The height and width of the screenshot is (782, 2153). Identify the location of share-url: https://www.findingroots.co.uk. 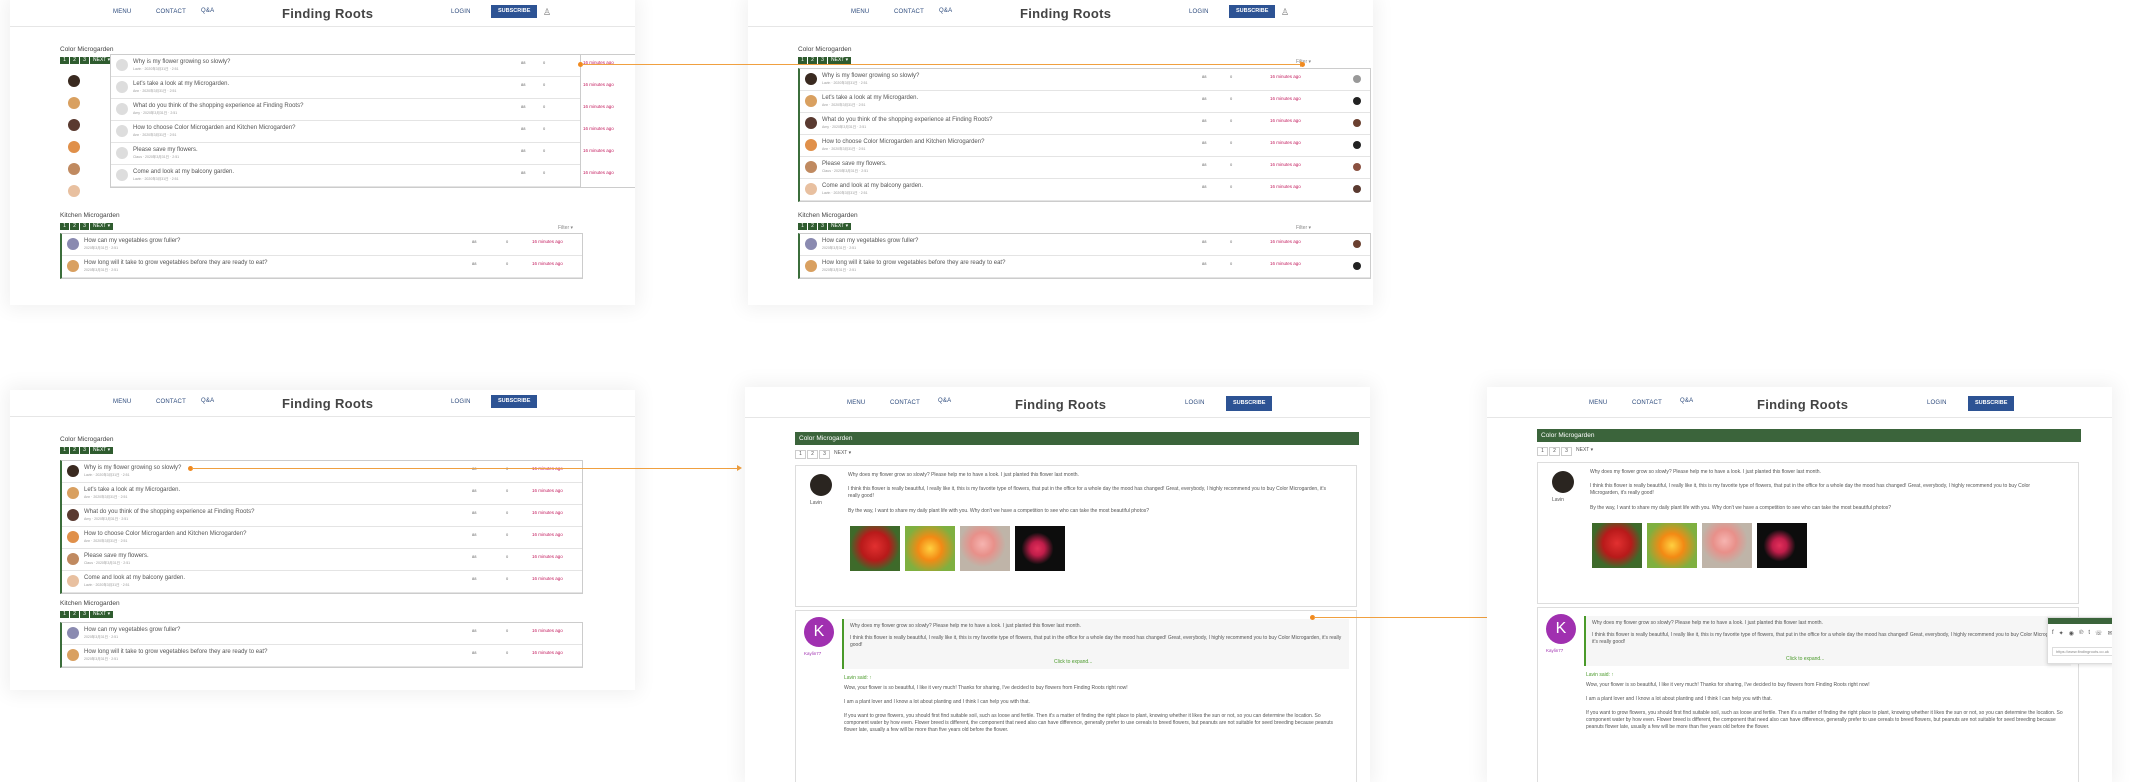
(2082, 651).